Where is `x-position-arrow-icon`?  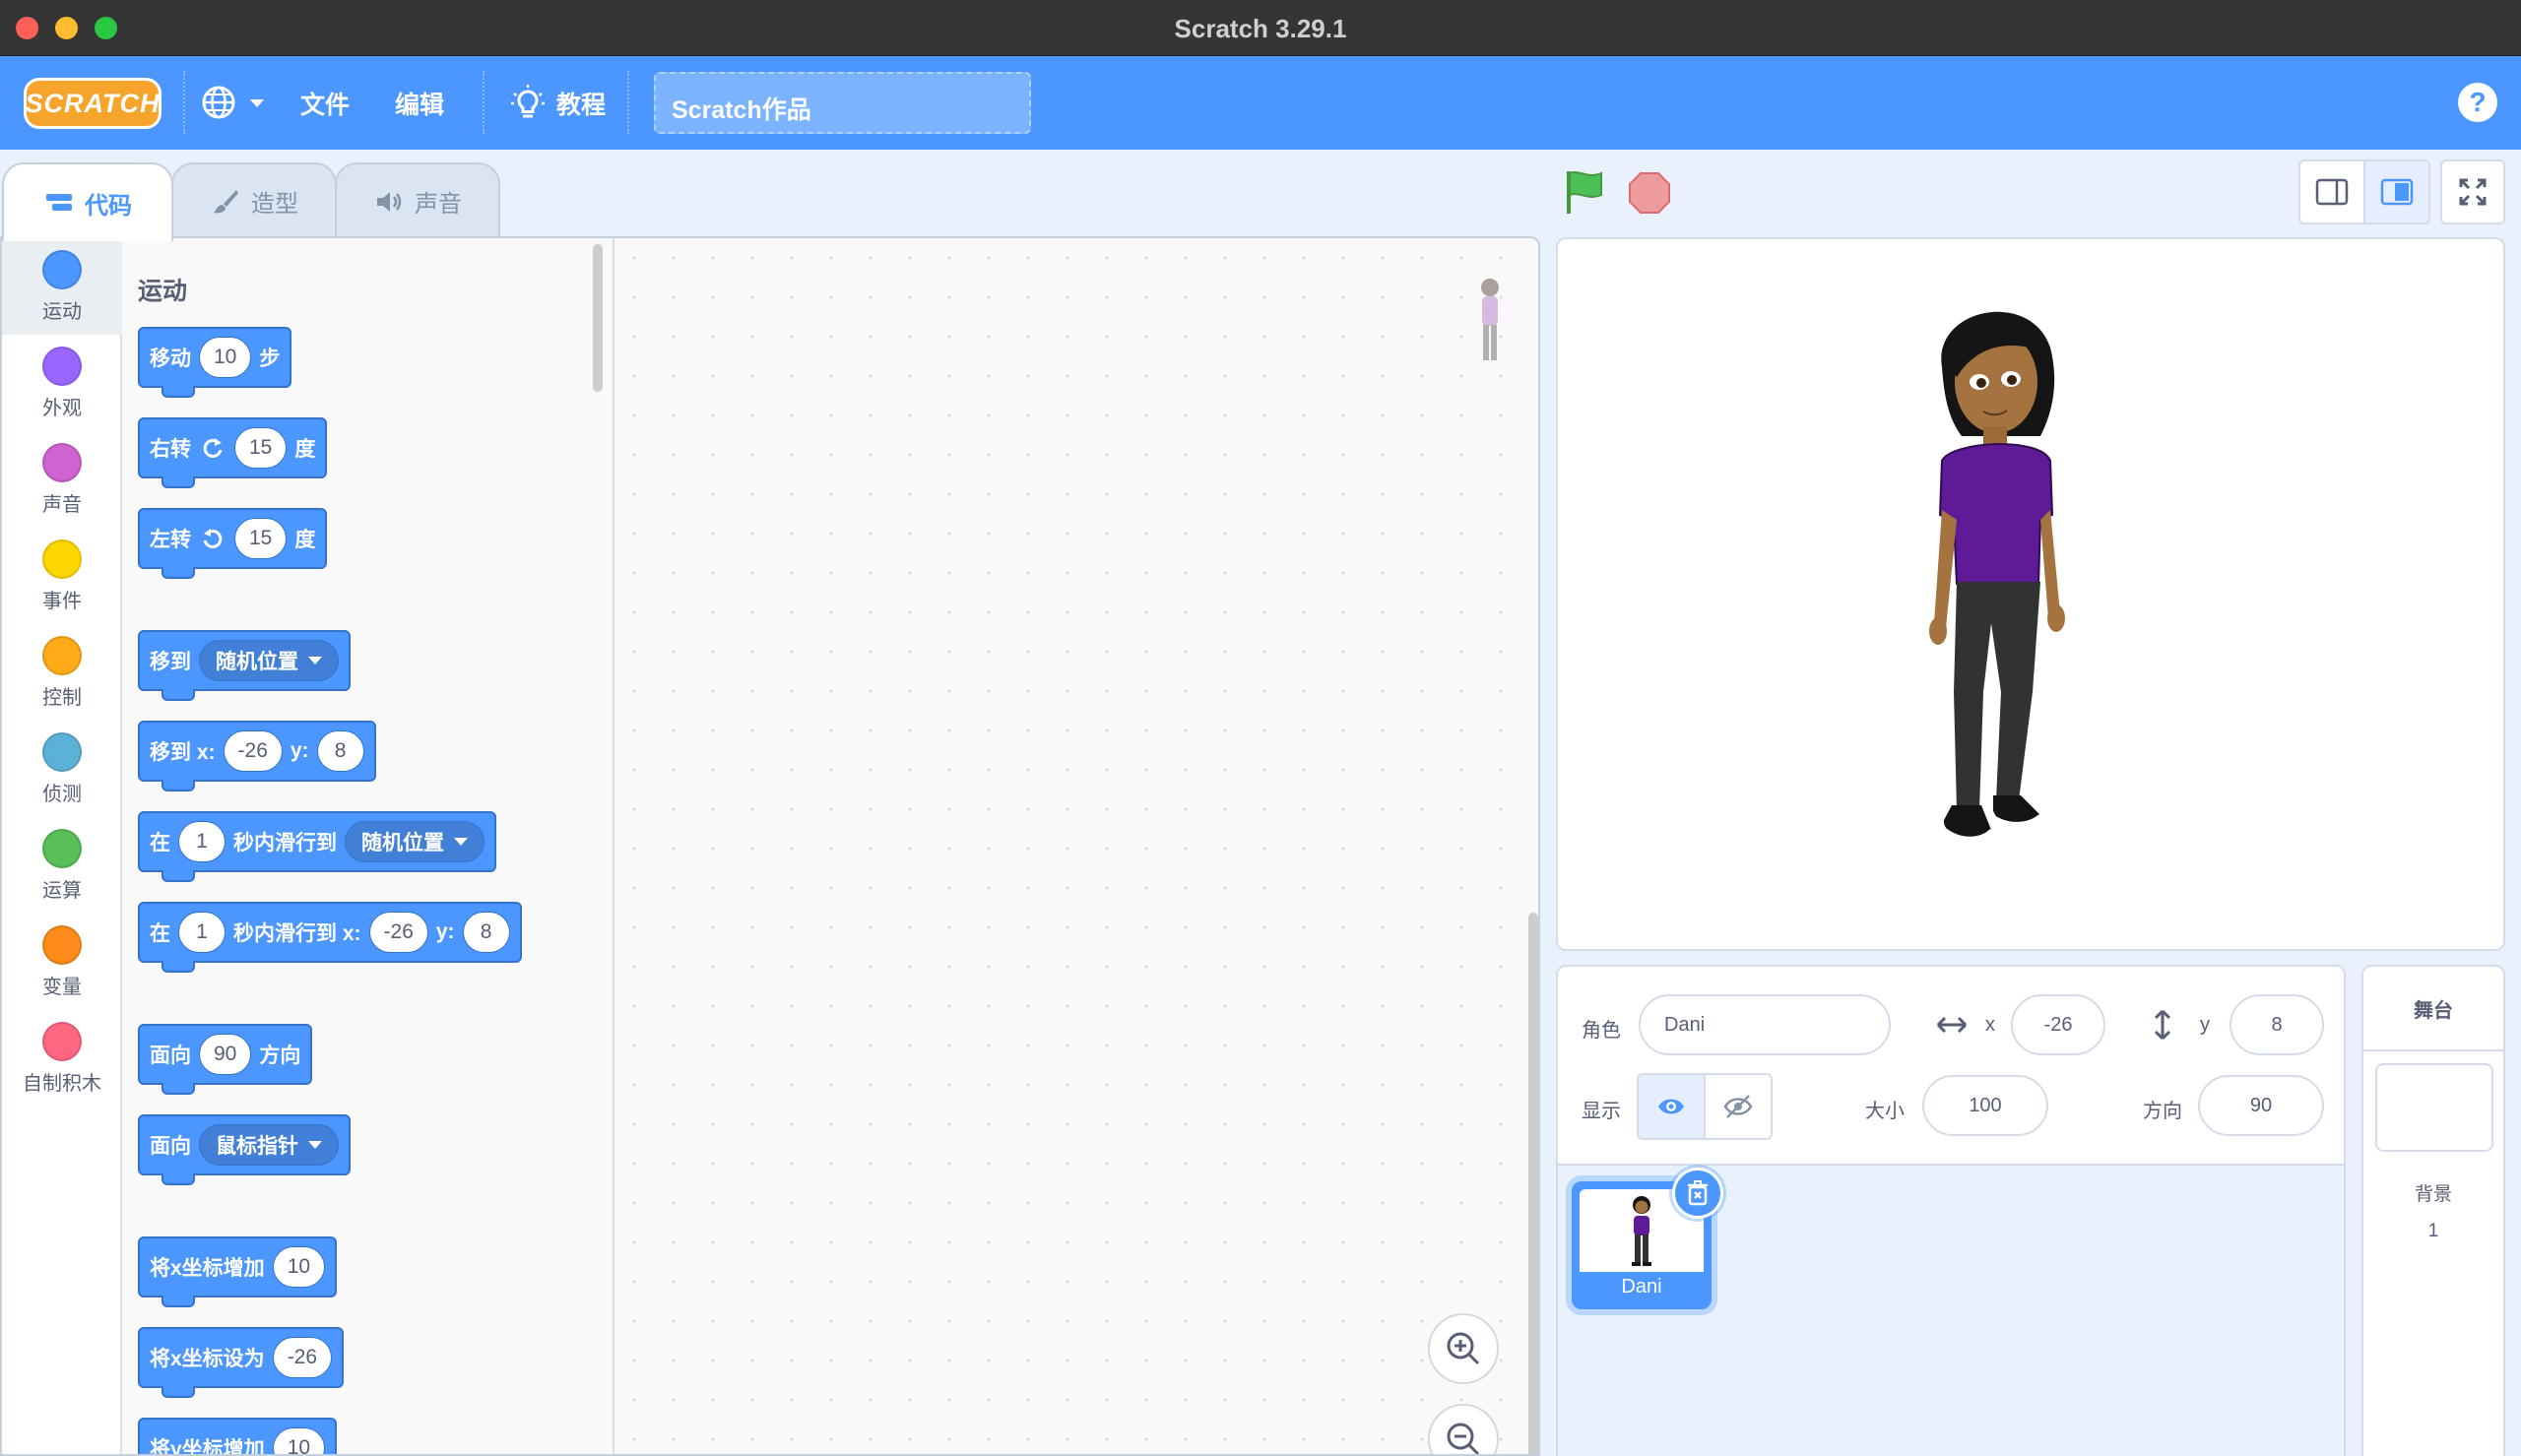 x-position-arrow-icon is located at coordinates (1952, 1025).